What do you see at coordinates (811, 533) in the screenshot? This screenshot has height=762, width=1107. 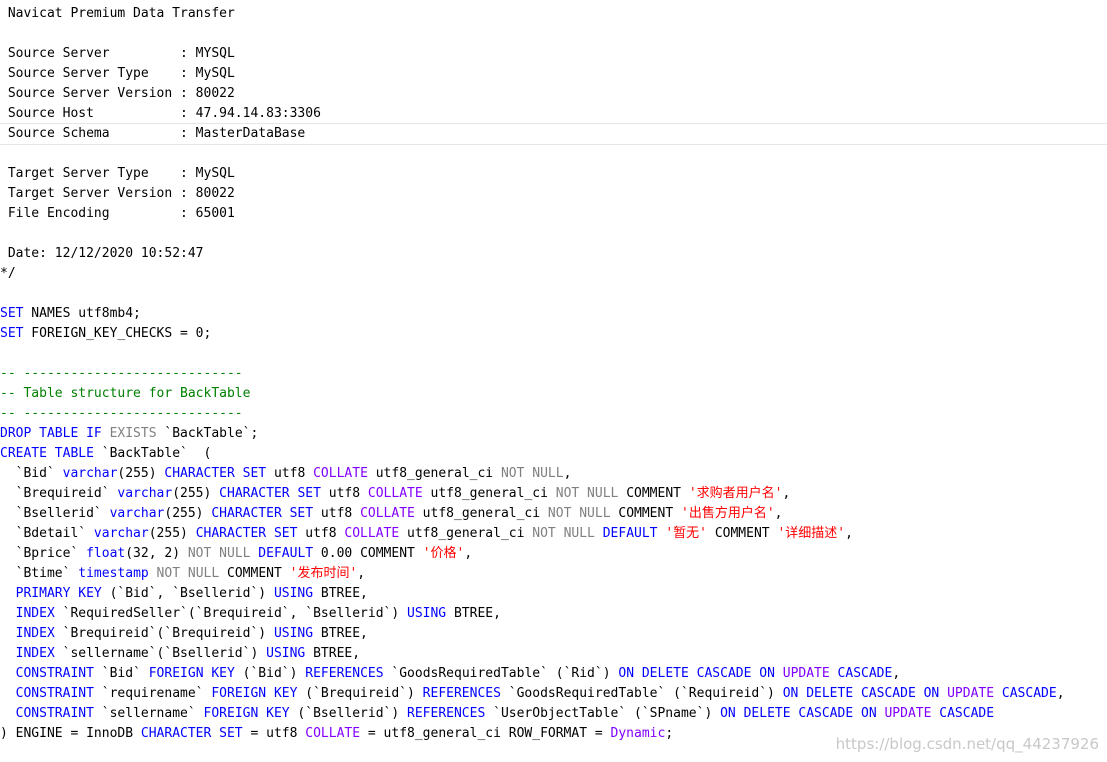 I see `sql-string: '详细描述'` at bounding box center [811, 533].